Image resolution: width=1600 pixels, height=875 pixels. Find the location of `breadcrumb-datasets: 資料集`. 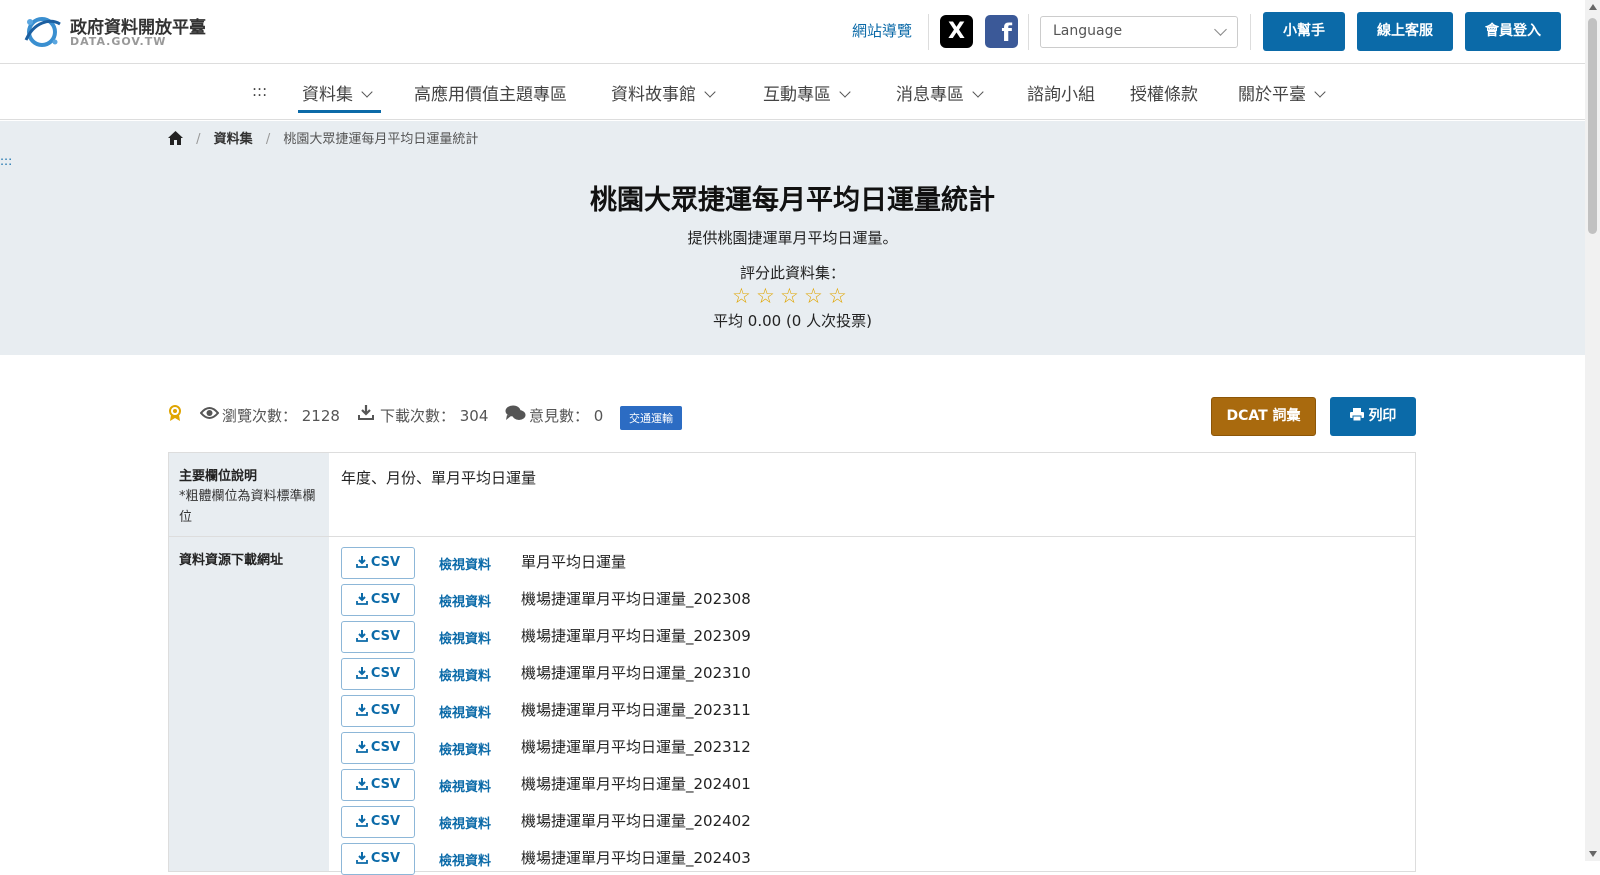

breadcrumb-datasets: 資料集 is located at coordinates (233, 139).